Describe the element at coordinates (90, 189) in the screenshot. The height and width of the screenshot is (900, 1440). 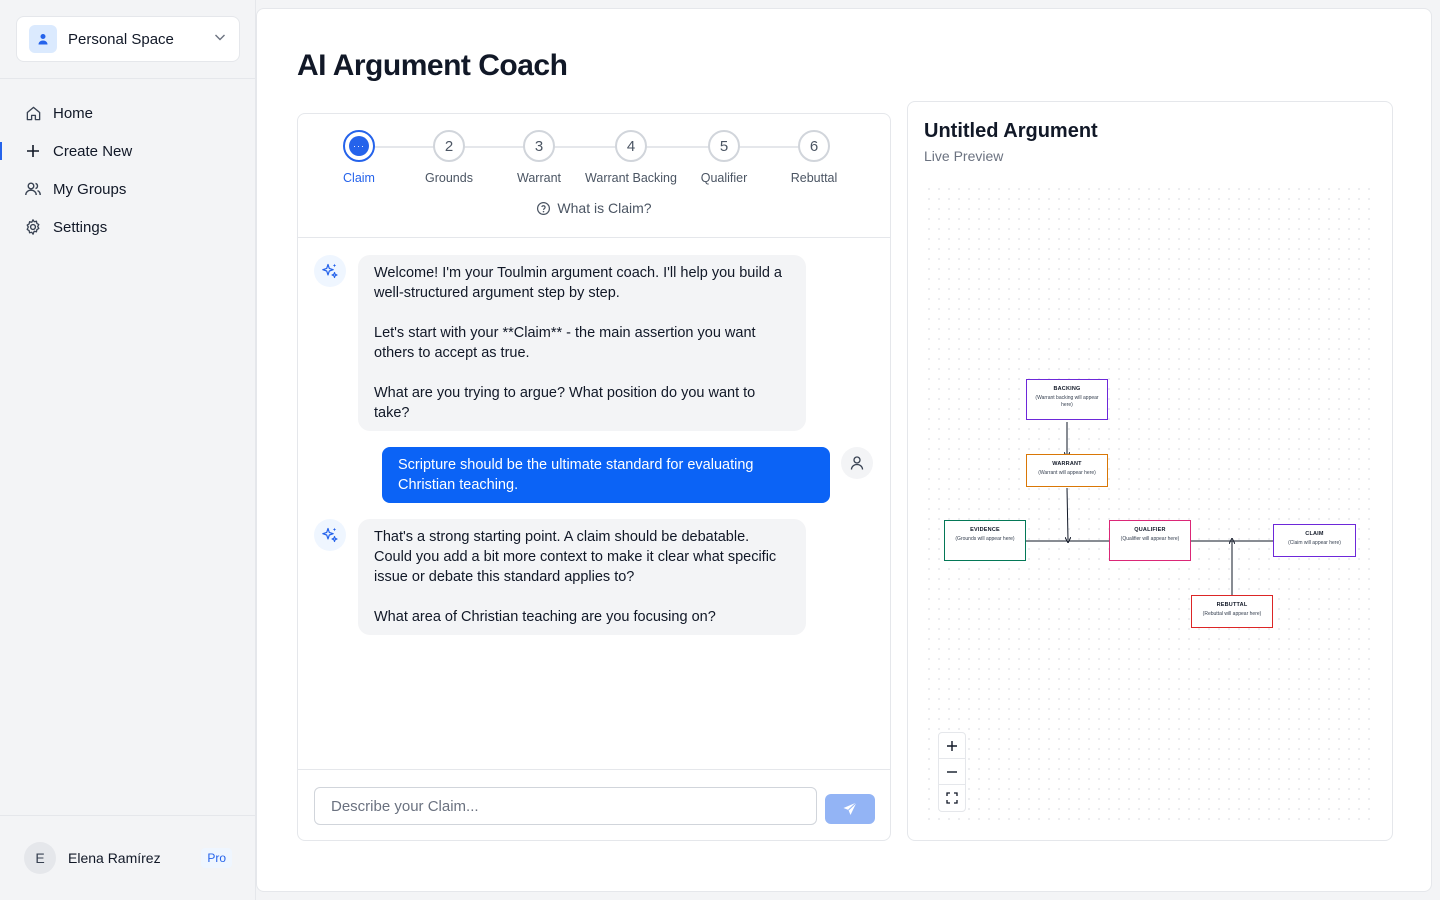
I see `sidebar-item-label: My Groups` at that location.